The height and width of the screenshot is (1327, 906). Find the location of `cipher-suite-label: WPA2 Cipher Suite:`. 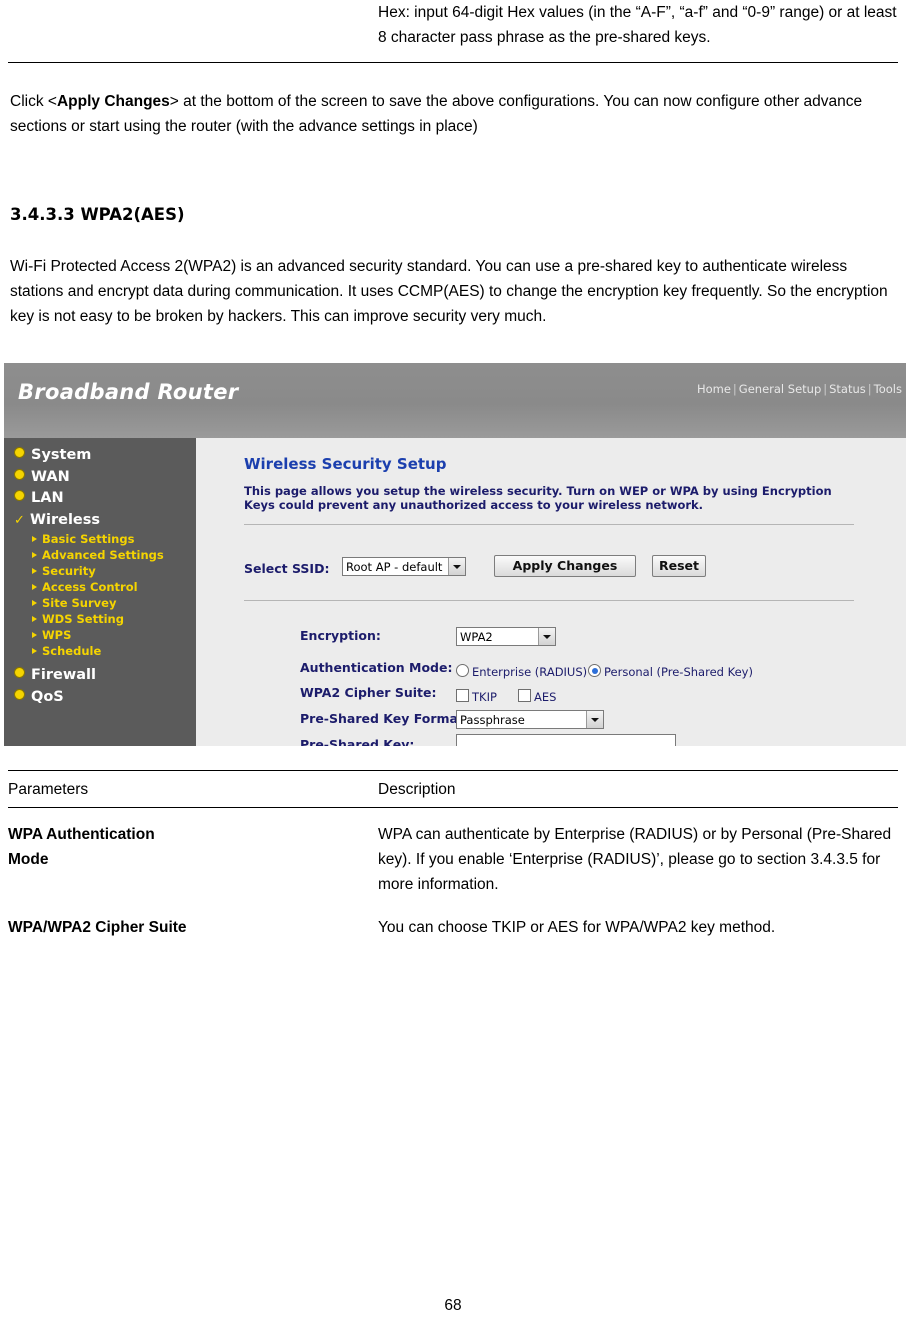

cipher-suite-label: WPA2 Cipher Suite: is located at coordinates (368, 692).